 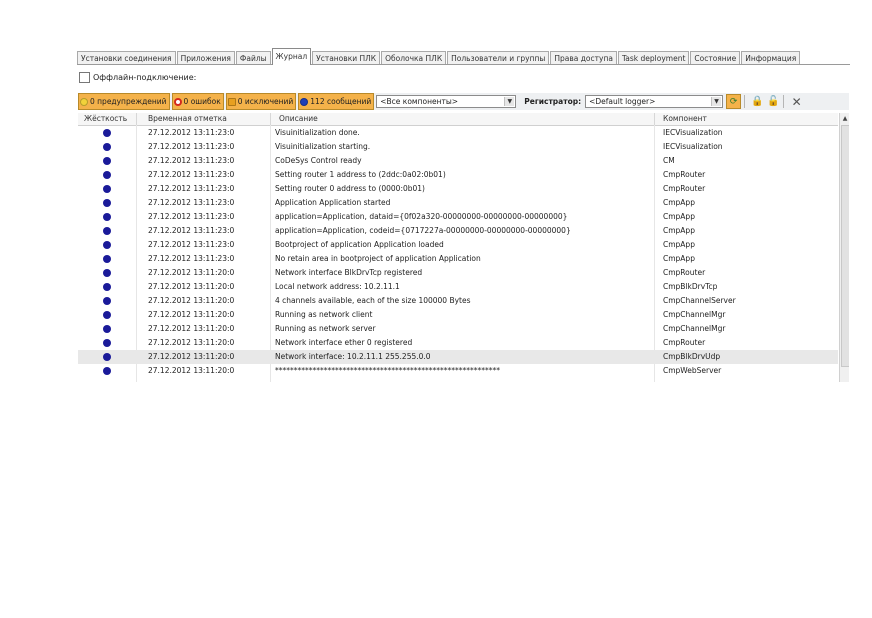 I want to click on lock-icon: 🔒, so click(x=757, y=101).